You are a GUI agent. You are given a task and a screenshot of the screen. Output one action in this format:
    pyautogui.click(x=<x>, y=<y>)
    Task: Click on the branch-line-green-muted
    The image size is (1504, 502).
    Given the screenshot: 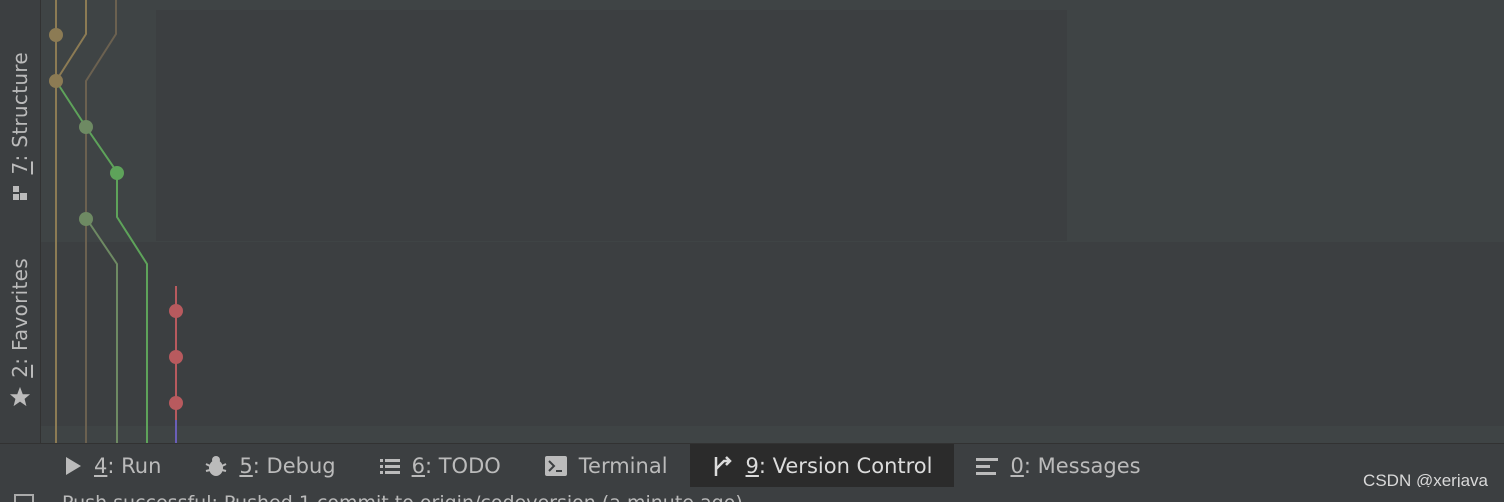 What is the action you would take?
    pyautogui.click(x=101, y=330)
    